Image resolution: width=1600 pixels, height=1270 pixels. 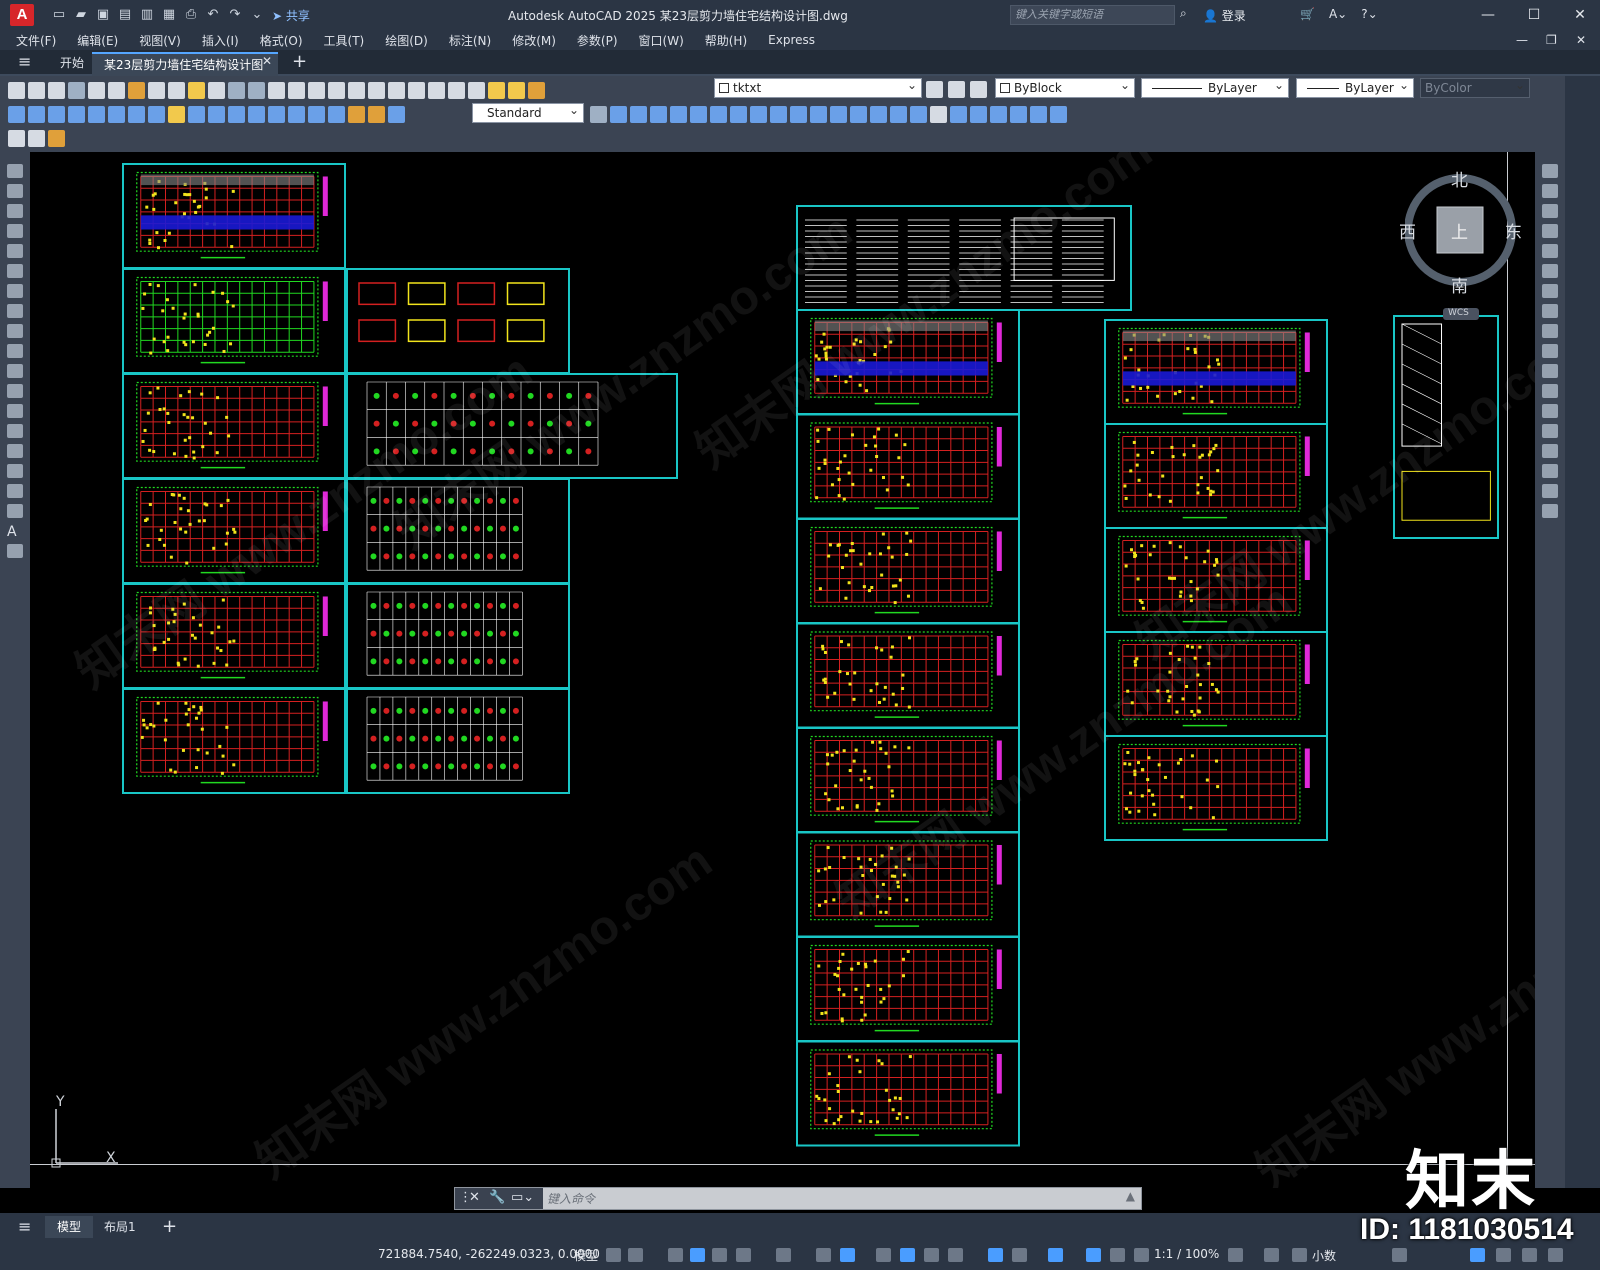 What do you see at coordinates (216, 114) in the screenshot?
I see `continue-icon` at bounding box center [216, 114].